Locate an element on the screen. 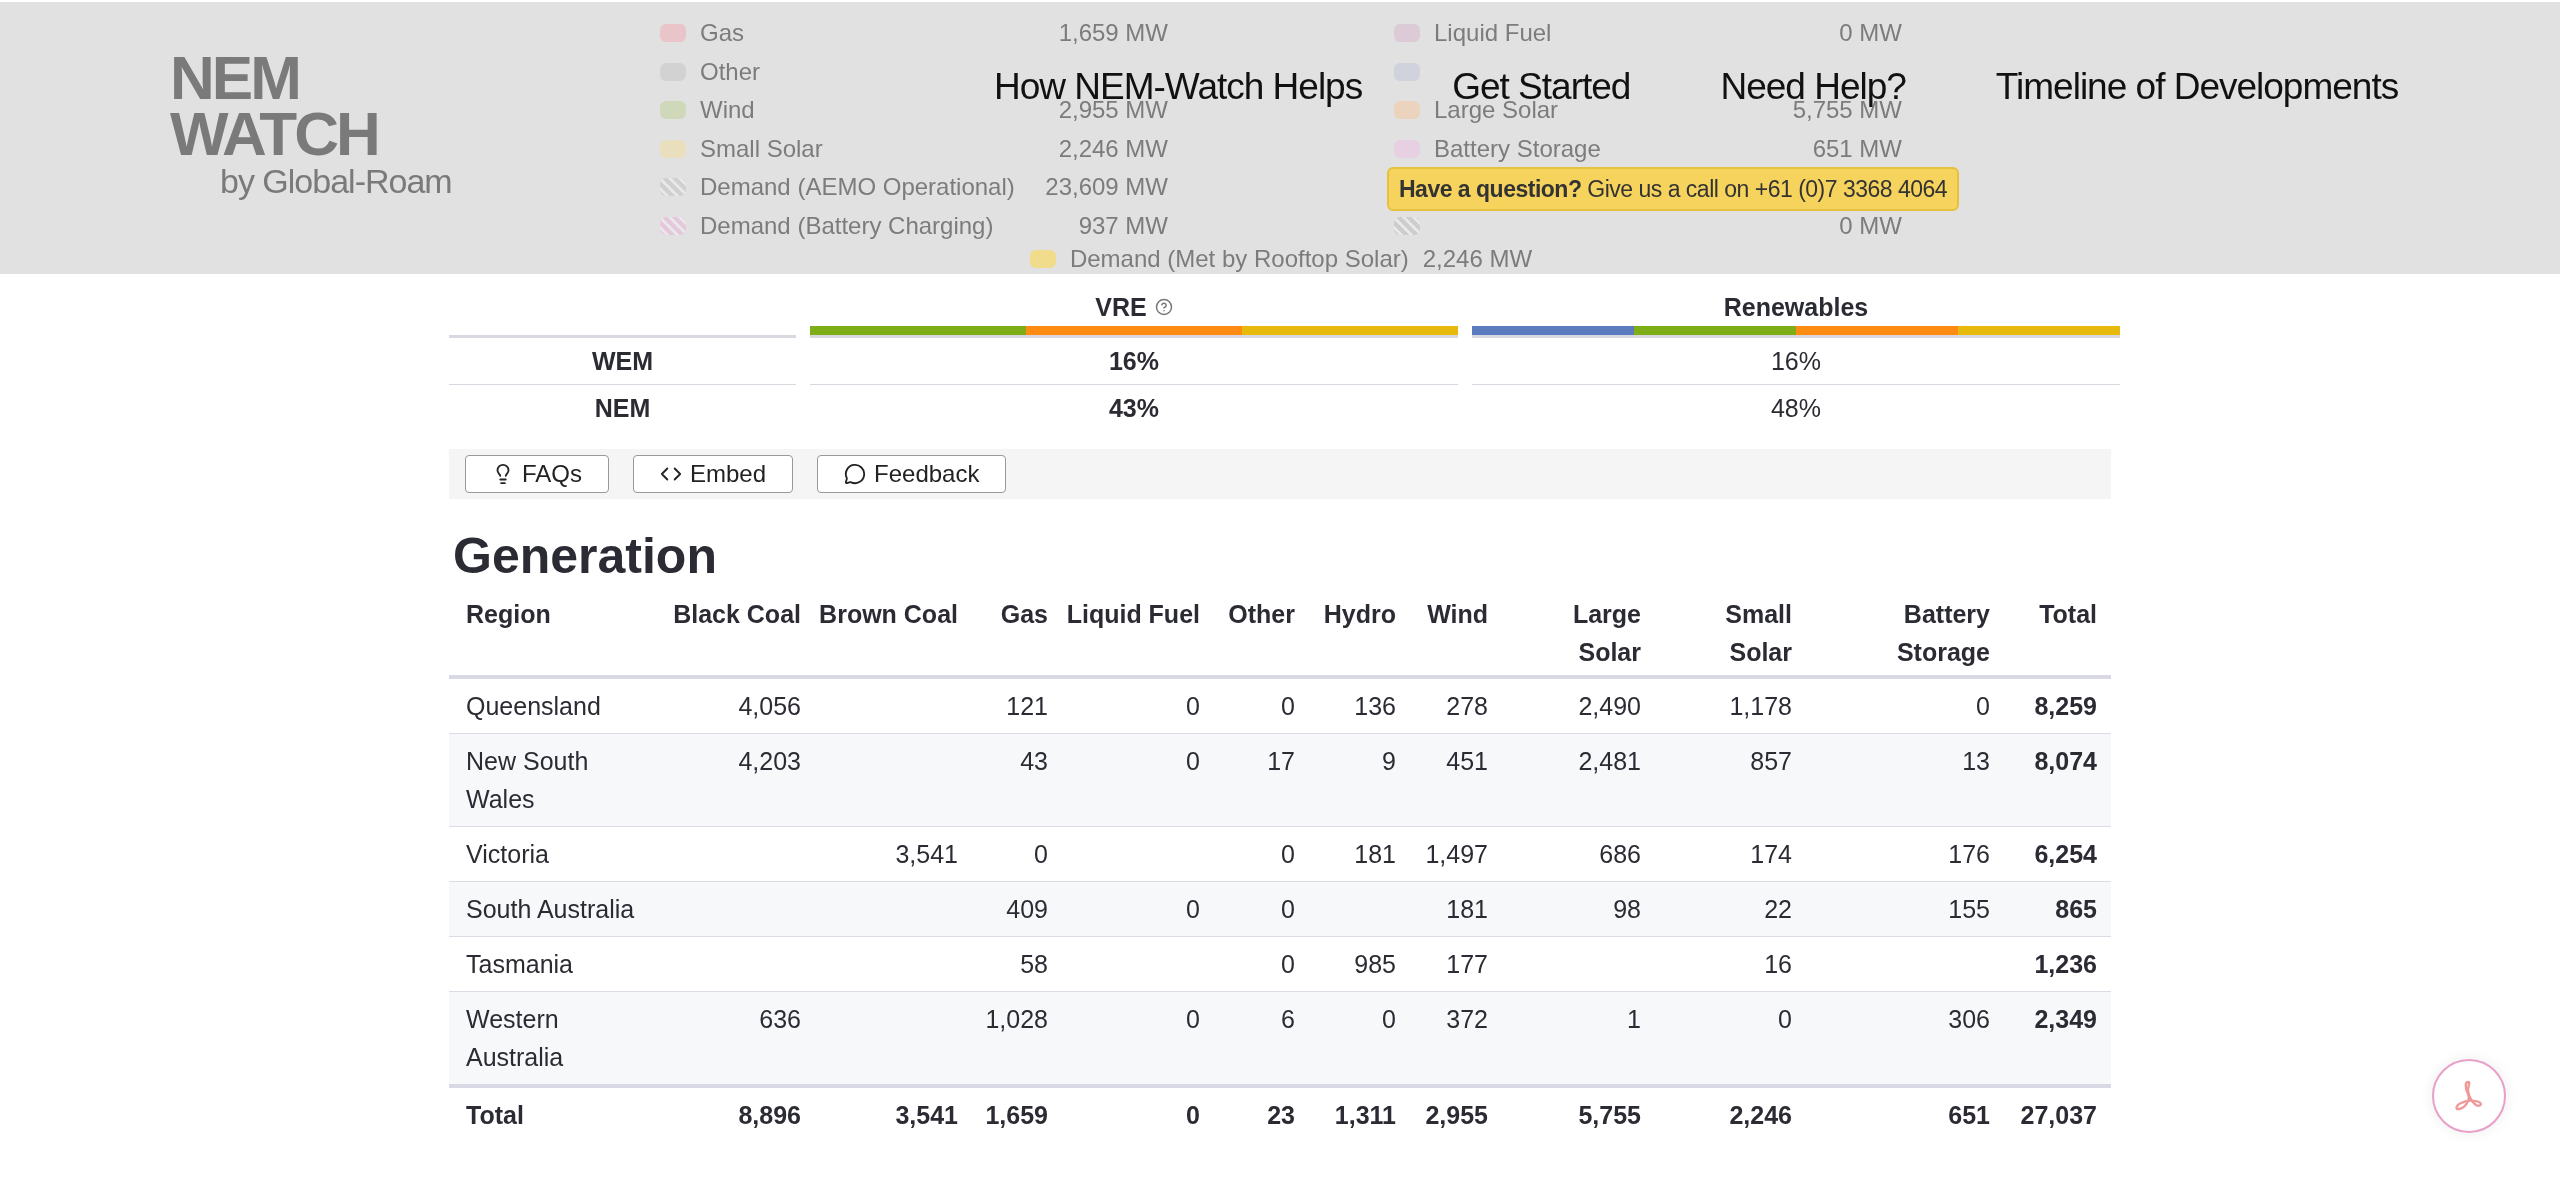  total-cell: 651 is located at coordinates (1905, 1114).